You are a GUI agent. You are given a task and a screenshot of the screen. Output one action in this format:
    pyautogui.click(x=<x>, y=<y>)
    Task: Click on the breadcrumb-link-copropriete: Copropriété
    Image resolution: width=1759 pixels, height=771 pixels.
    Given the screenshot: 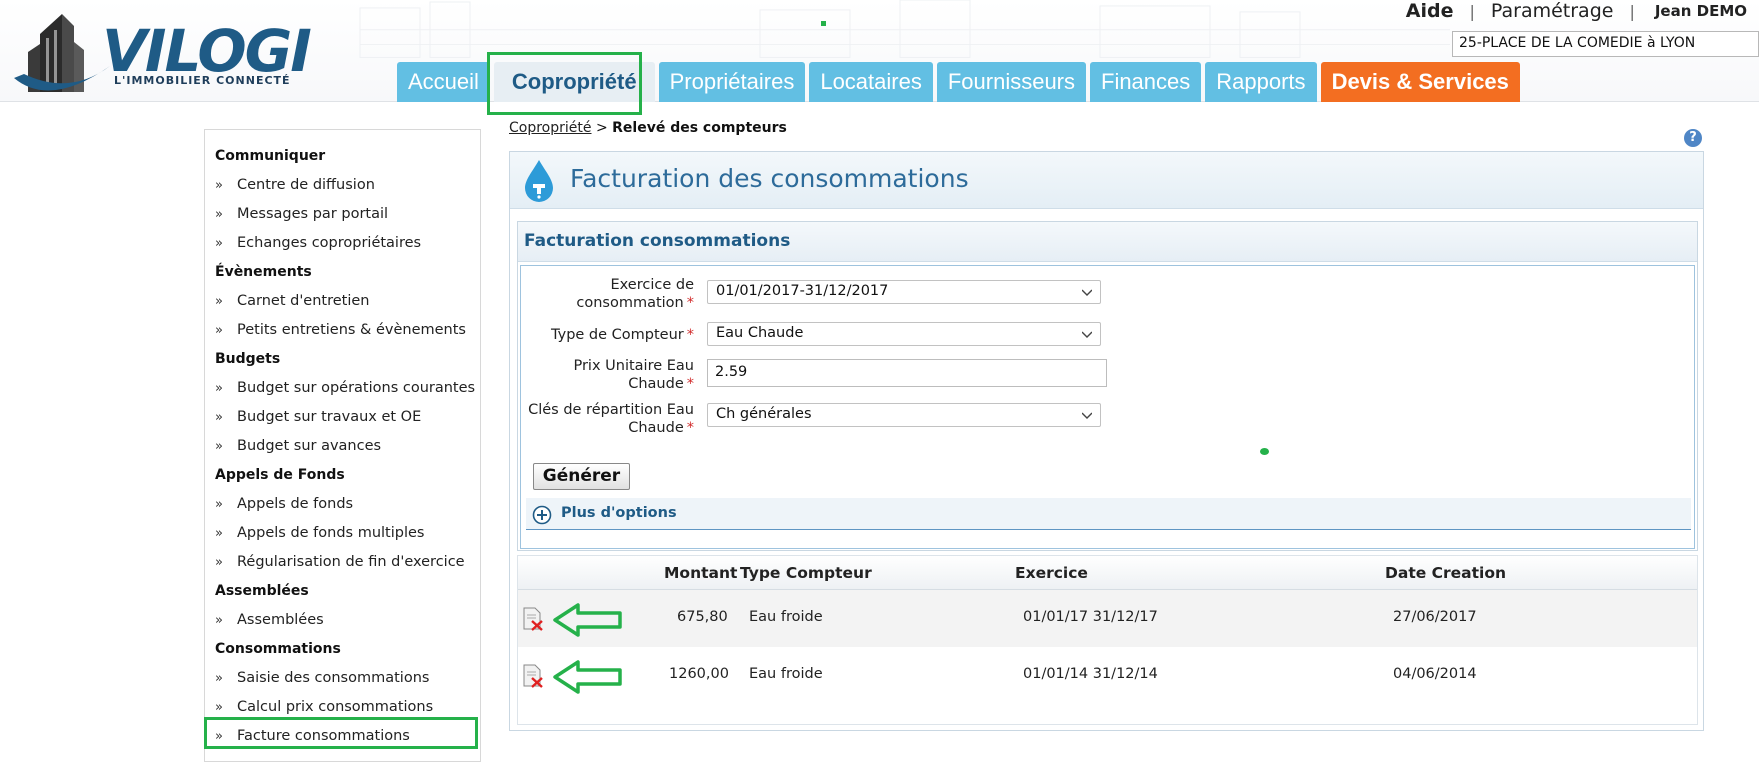 What is the action you would take?
    pyautogui.click(x=550, y=128)
    